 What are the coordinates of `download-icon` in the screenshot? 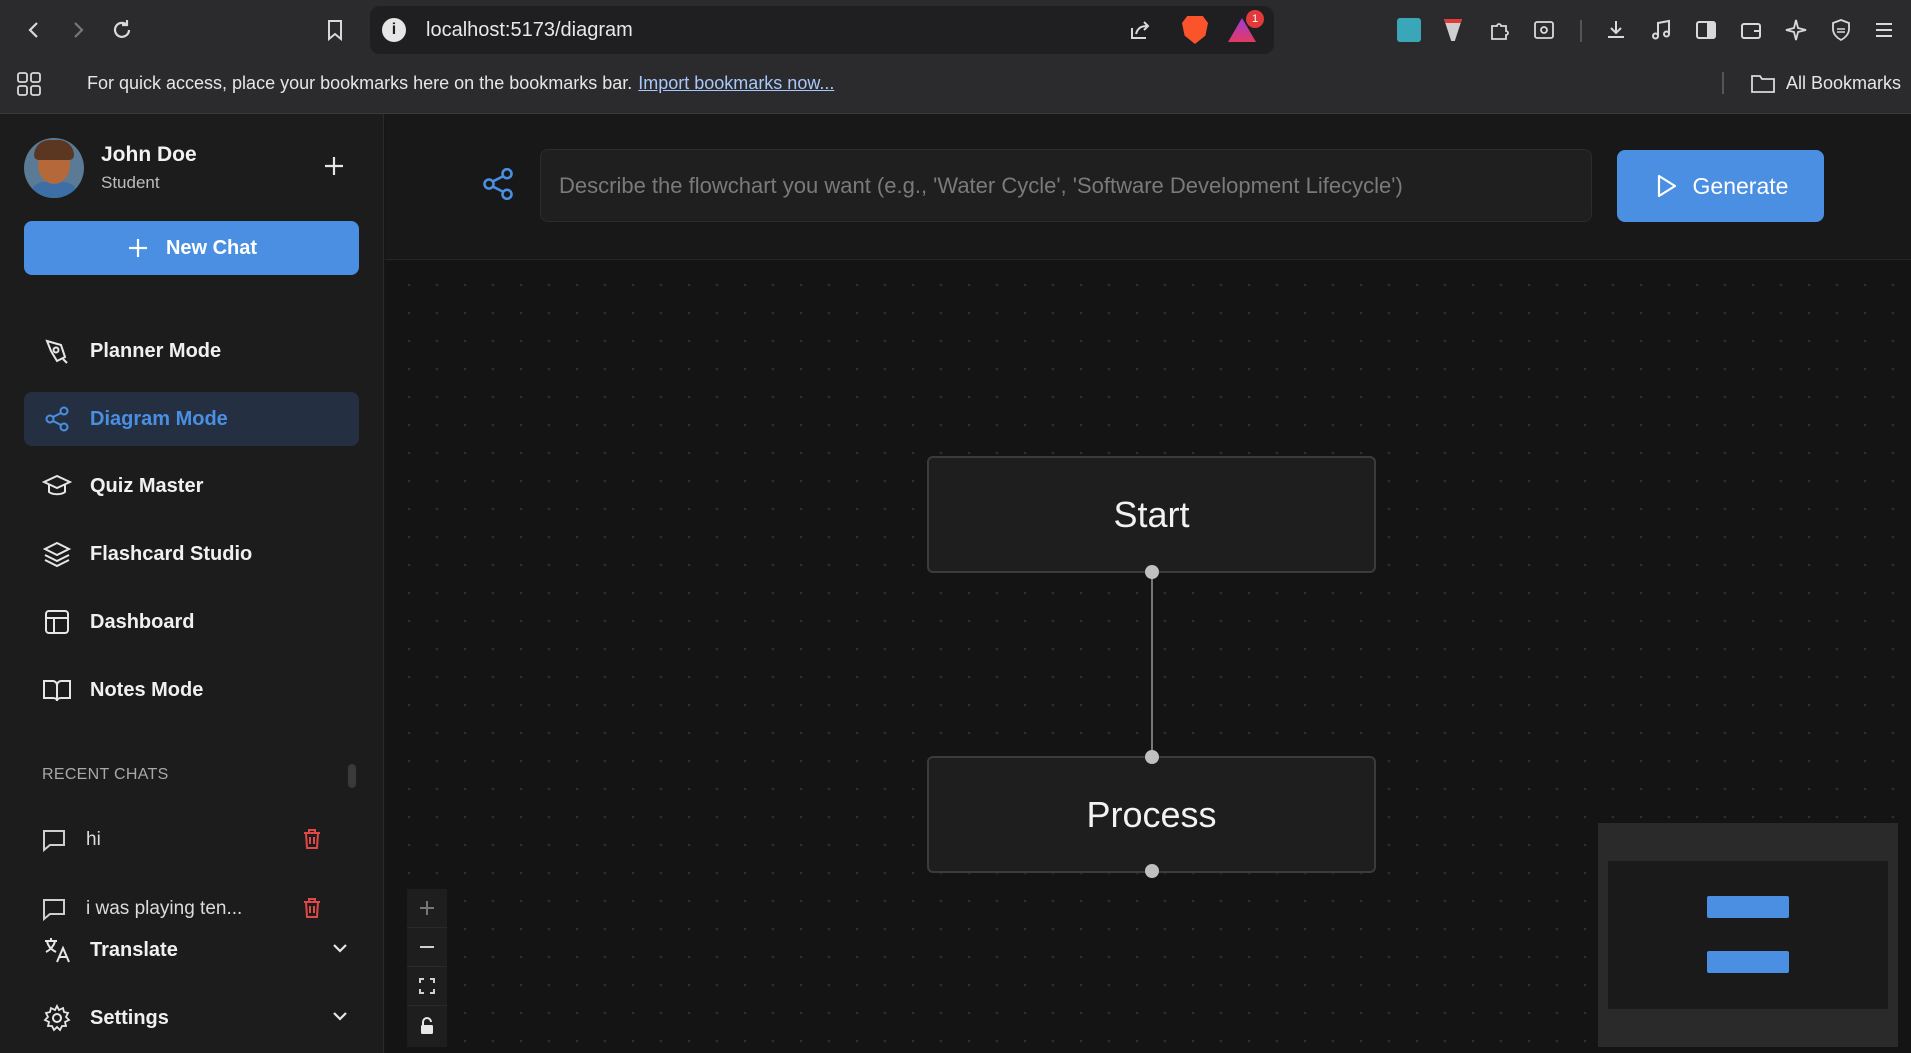 It's located at (1616, 30).